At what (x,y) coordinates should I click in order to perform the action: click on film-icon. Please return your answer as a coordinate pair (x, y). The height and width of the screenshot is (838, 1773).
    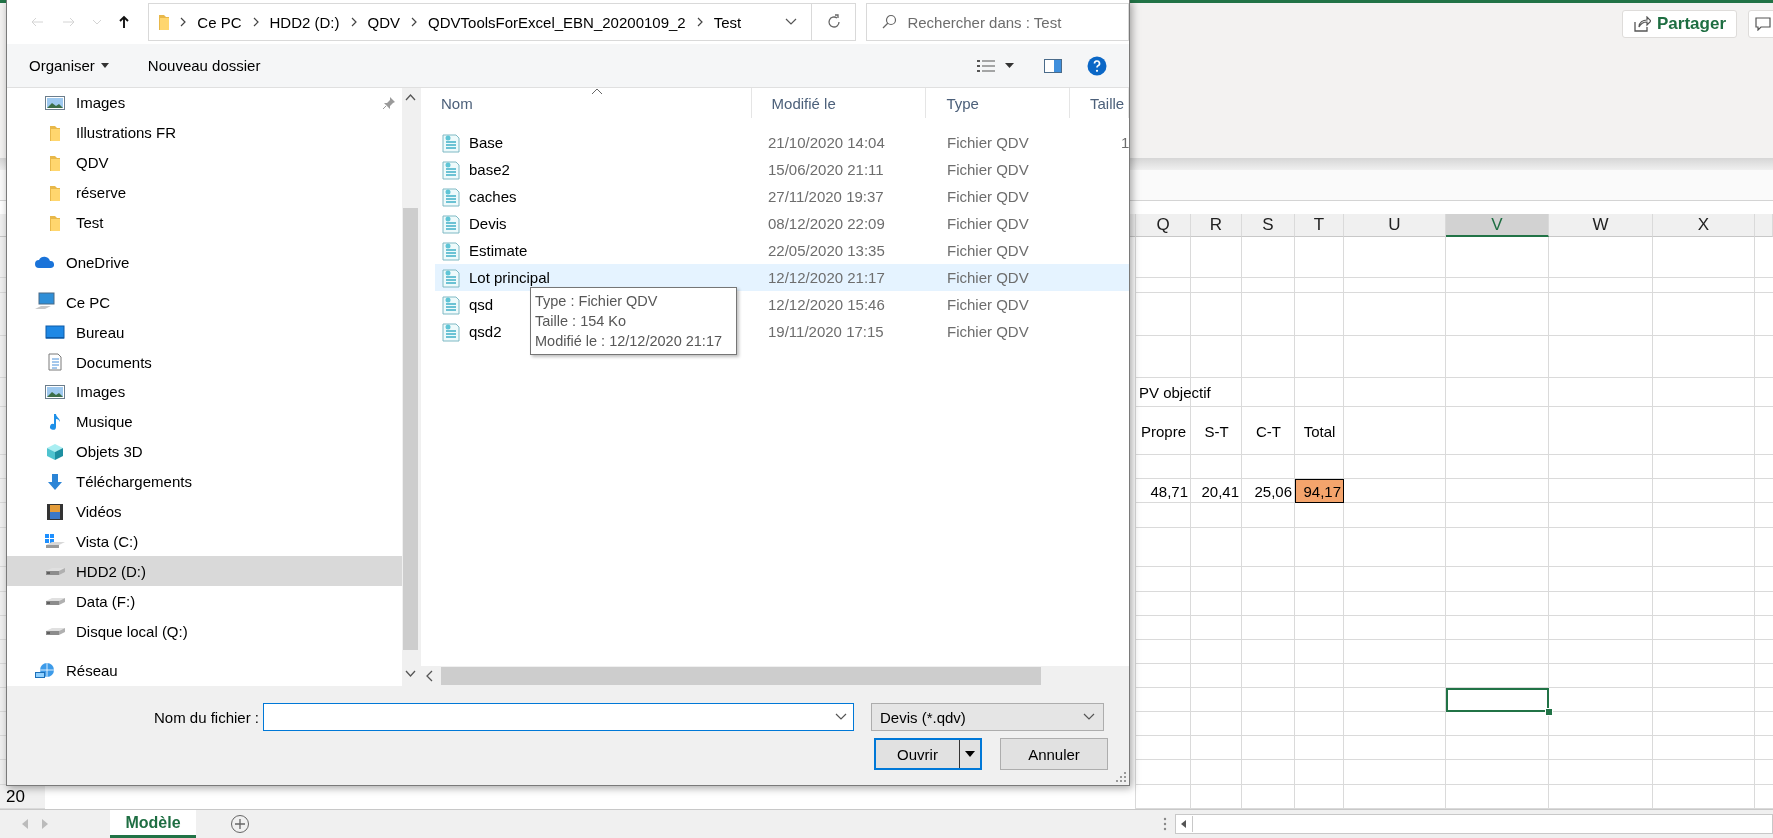
    Looking at the image, I should click on (55, 511).